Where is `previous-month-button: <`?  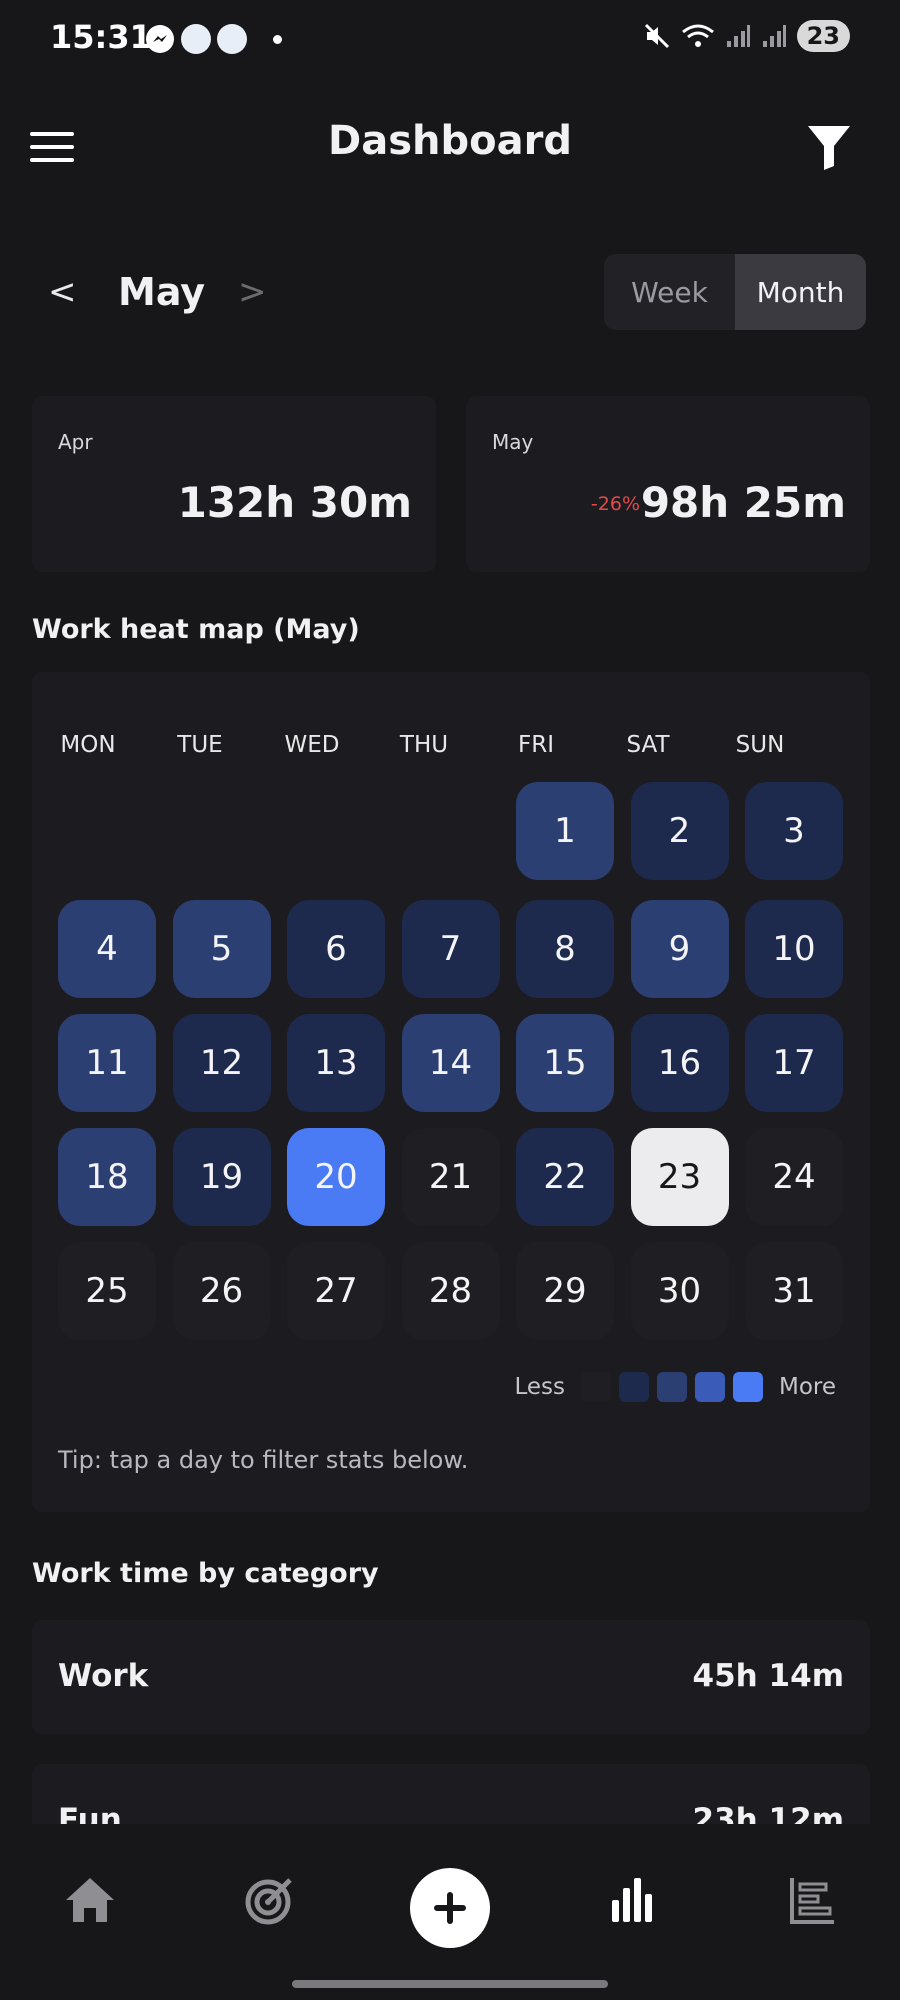 previous-month-button: < is located at coordinates (62, 292).